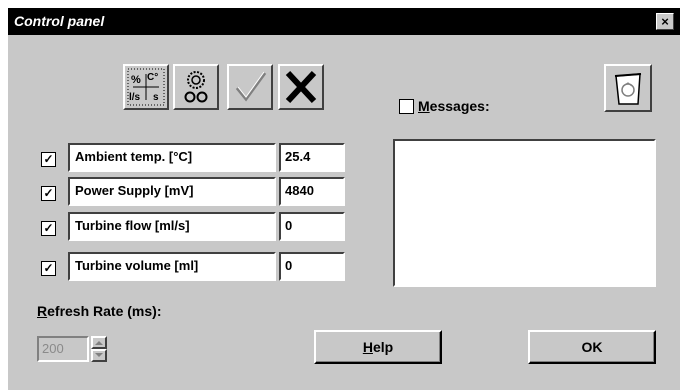  Describe the element at coordinates (459, 106) in the screenshot. I see `messages-label-rest: essages:` at that location.